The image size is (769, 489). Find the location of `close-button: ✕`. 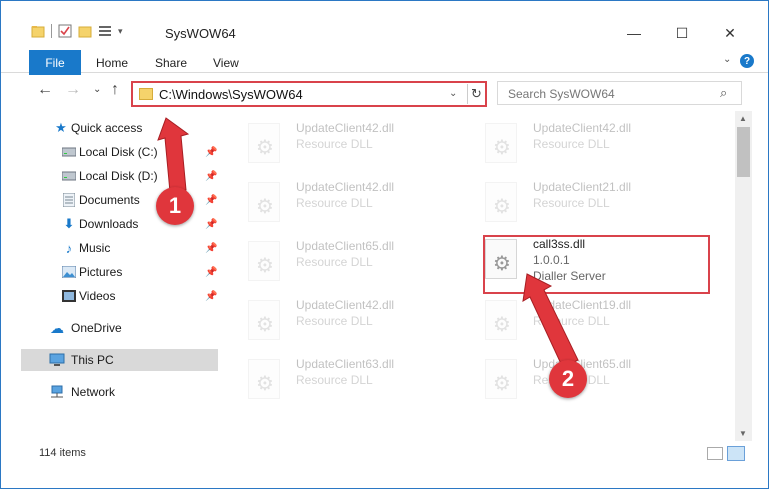

close-button: ✕ is located at coordinates (730, 33).